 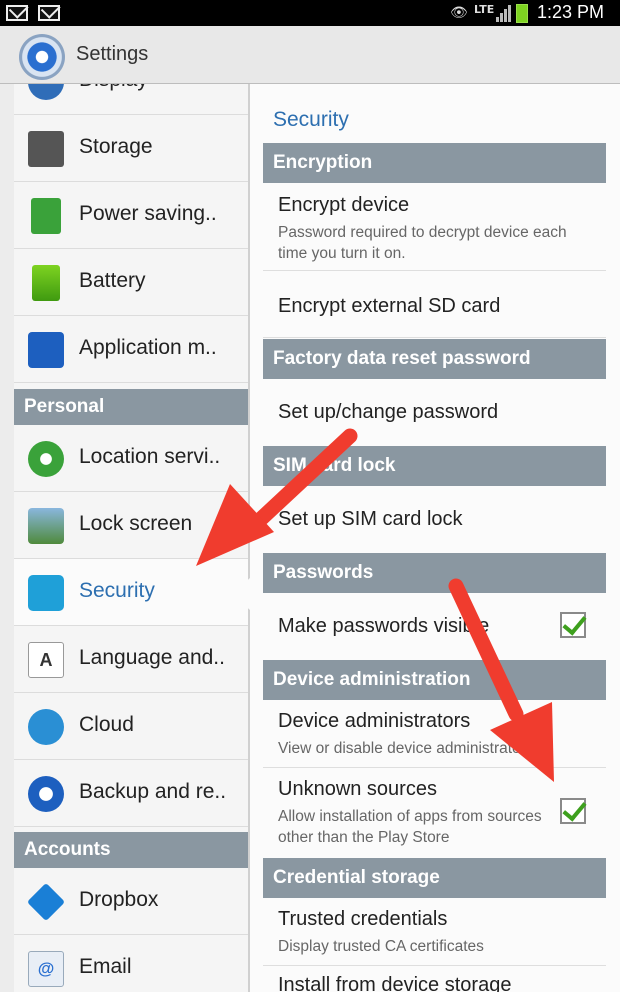 What do you see at coordinates (150, 456) in the screenshot?
I see `sidebar-item-label: Location servi..` at bounding box center [150, 456].